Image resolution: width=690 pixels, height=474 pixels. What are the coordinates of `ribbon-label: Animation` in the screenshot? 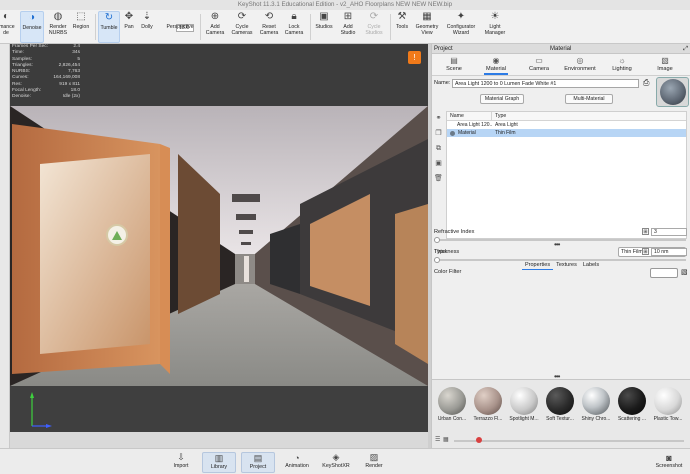 It's located at (297, 466).